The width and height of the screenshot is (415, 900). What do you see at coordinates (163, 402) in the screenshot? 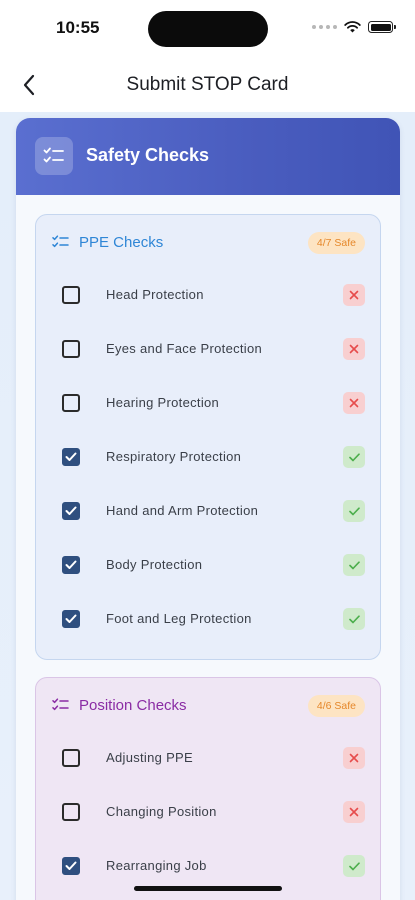
I see `check-item-label: Hearing Protection` at bounding box center [163, 402].